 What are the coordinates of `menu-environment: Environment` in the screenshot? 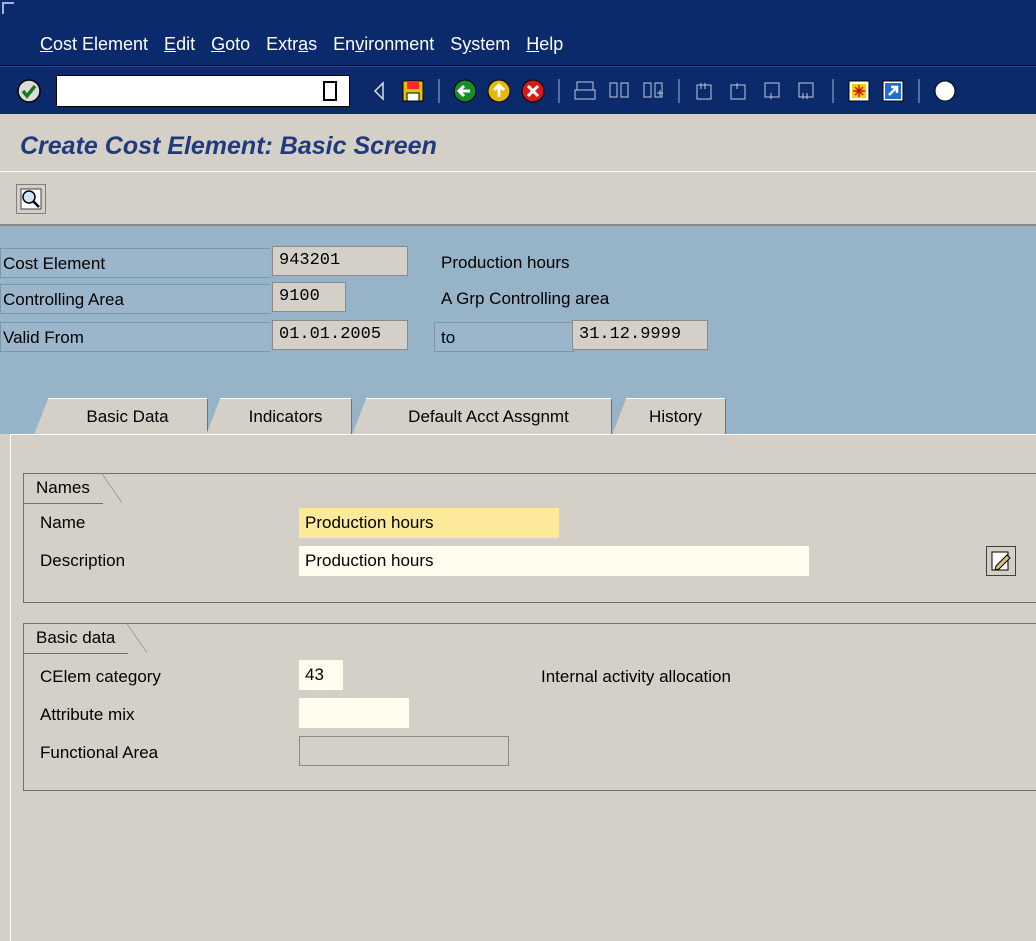 It's located at (383, 44).